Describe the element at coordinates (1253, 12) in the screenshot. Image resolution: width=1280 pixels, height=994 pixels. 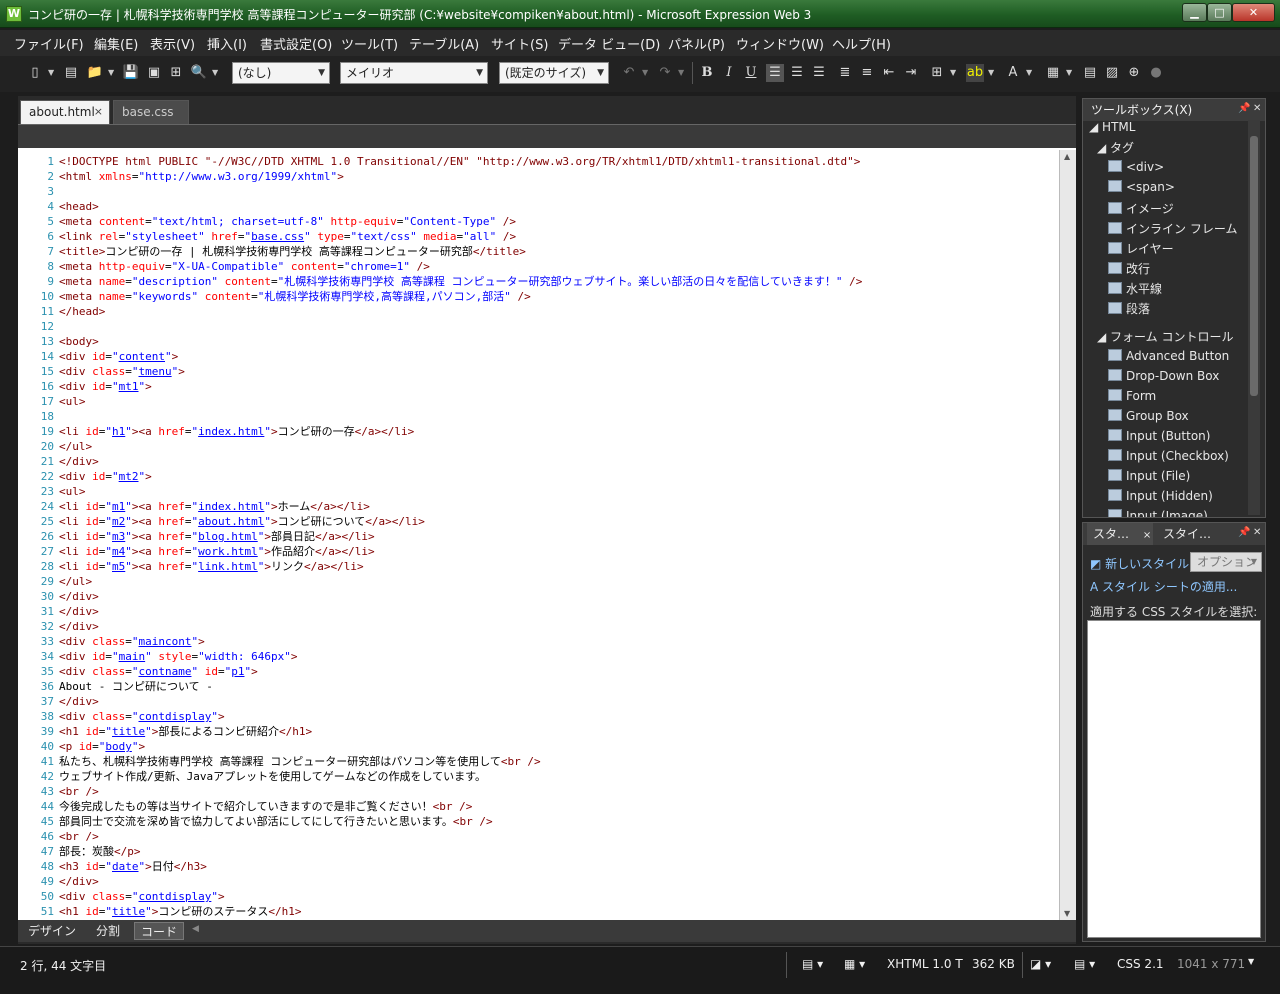
I see `close-button: ✕` at that location.